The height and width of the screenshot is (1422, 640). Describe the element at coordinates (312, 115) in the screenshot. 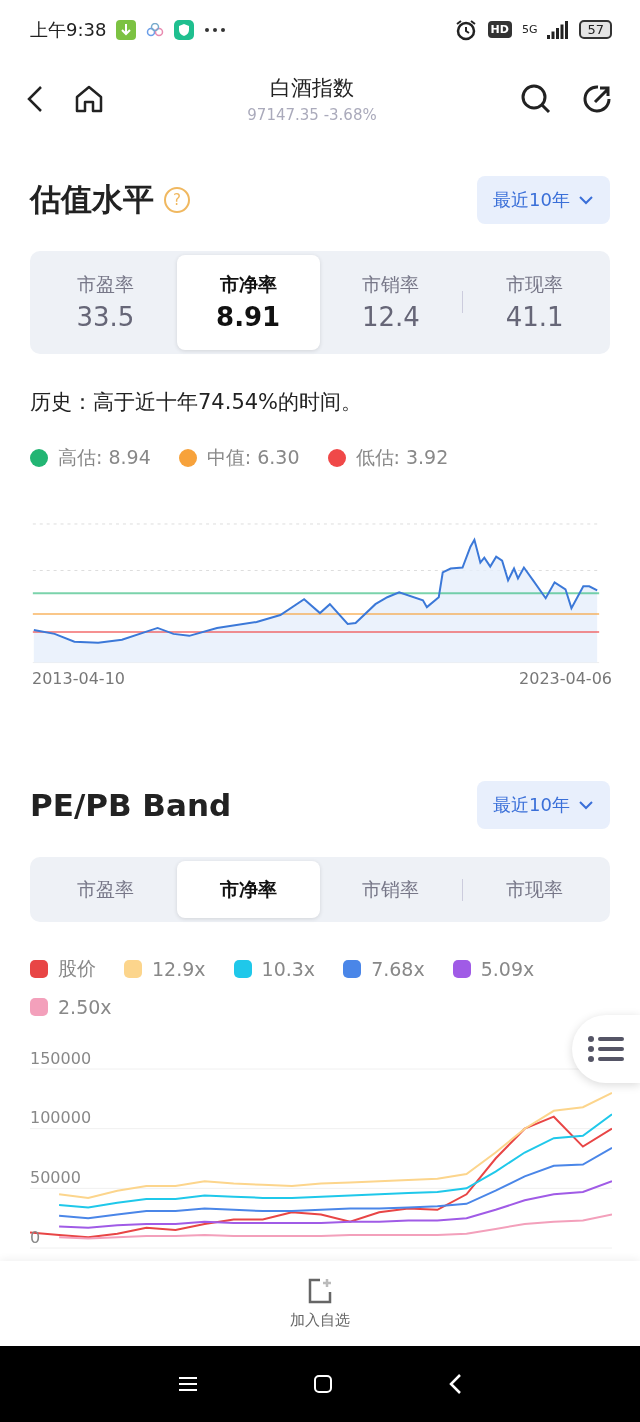

I see `index-quote: 97147.35 -3.68%` at that location.